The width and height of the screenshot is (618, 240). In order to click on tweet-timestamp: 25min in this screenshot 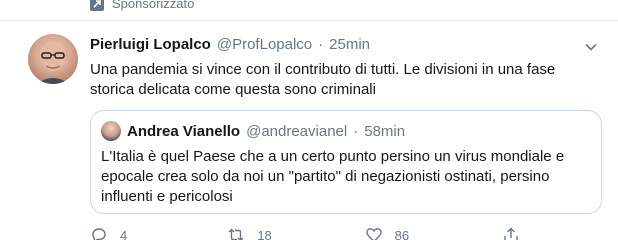, I will do `click(349, 44)`.